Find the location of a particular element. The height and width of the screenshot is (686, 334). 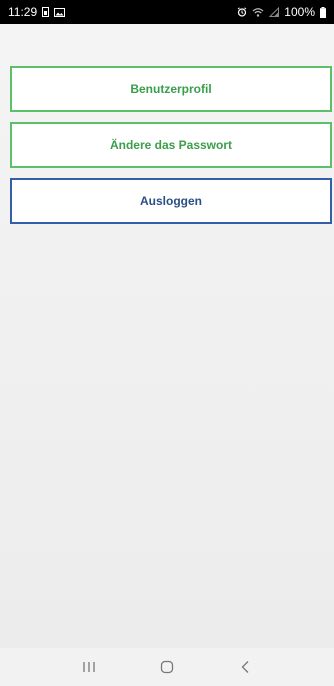

change-password-button: Ändere das Passwort is located at coordinates (171, 145).